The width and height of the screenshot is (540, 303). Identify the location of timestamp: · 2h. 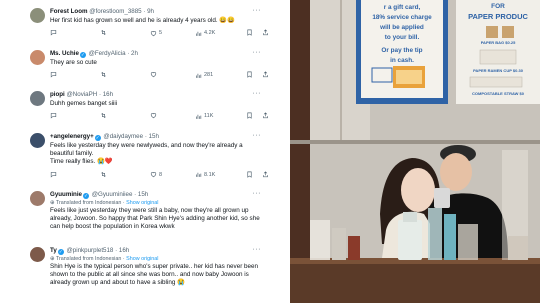
(132, 53).